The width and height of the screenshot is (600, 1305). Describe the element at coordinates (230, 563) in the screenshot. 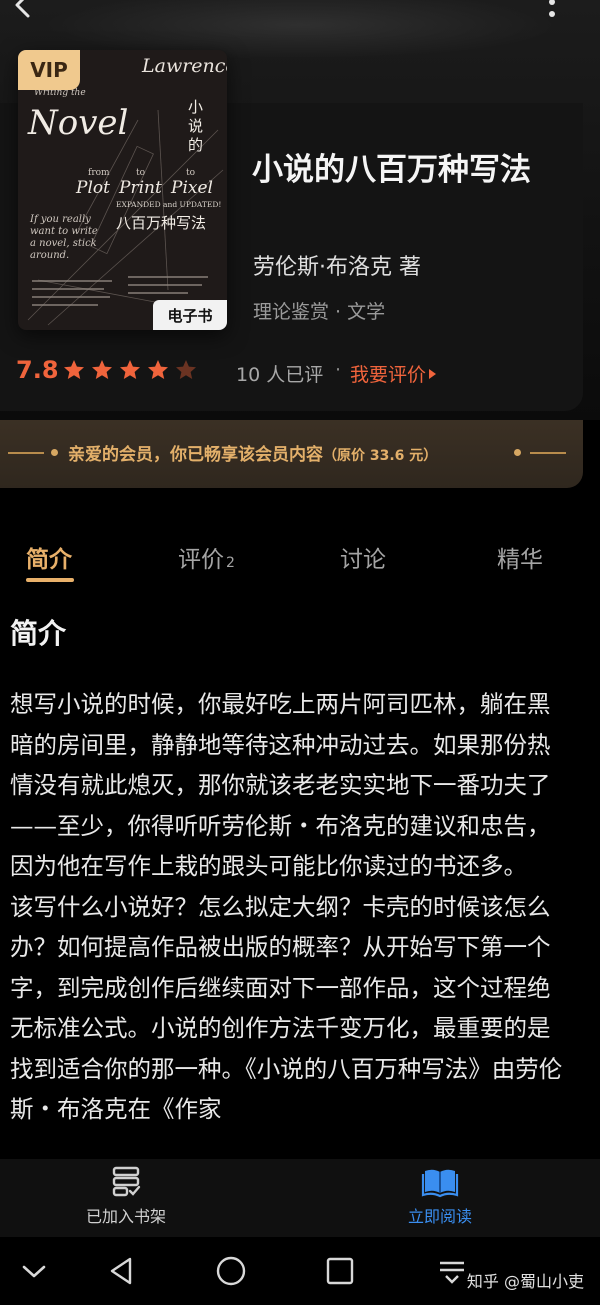

I see `tab-review-count: 2` at that location.